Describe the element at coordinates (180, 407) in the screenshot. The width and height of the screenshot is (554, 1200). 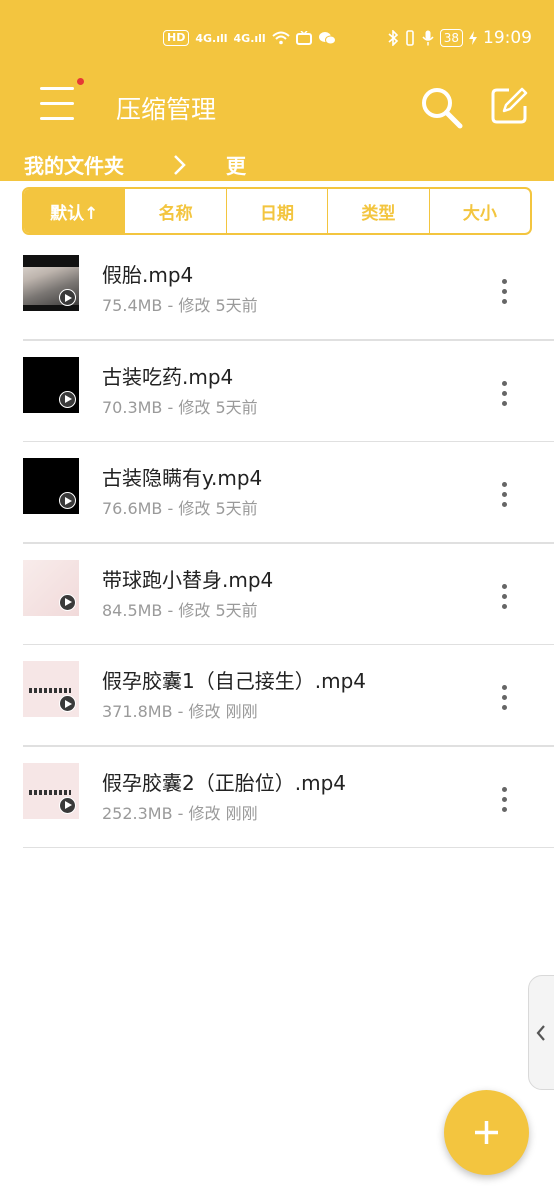
I see `file-meta: 70.3MB - 修改 5天前` at that location.